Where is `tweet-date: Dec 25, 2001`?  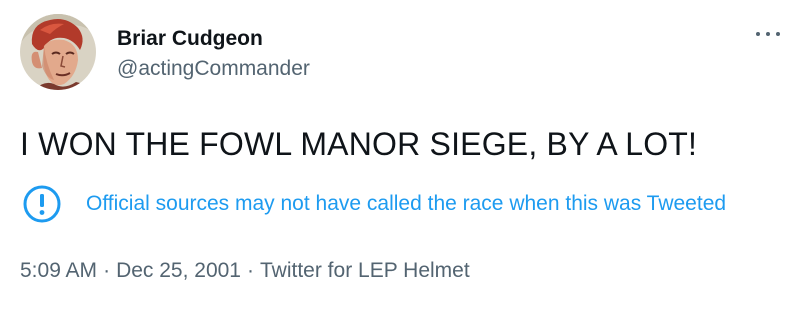 tweet-date: Dec 25, 2001 is located at coordinates (178, 270).